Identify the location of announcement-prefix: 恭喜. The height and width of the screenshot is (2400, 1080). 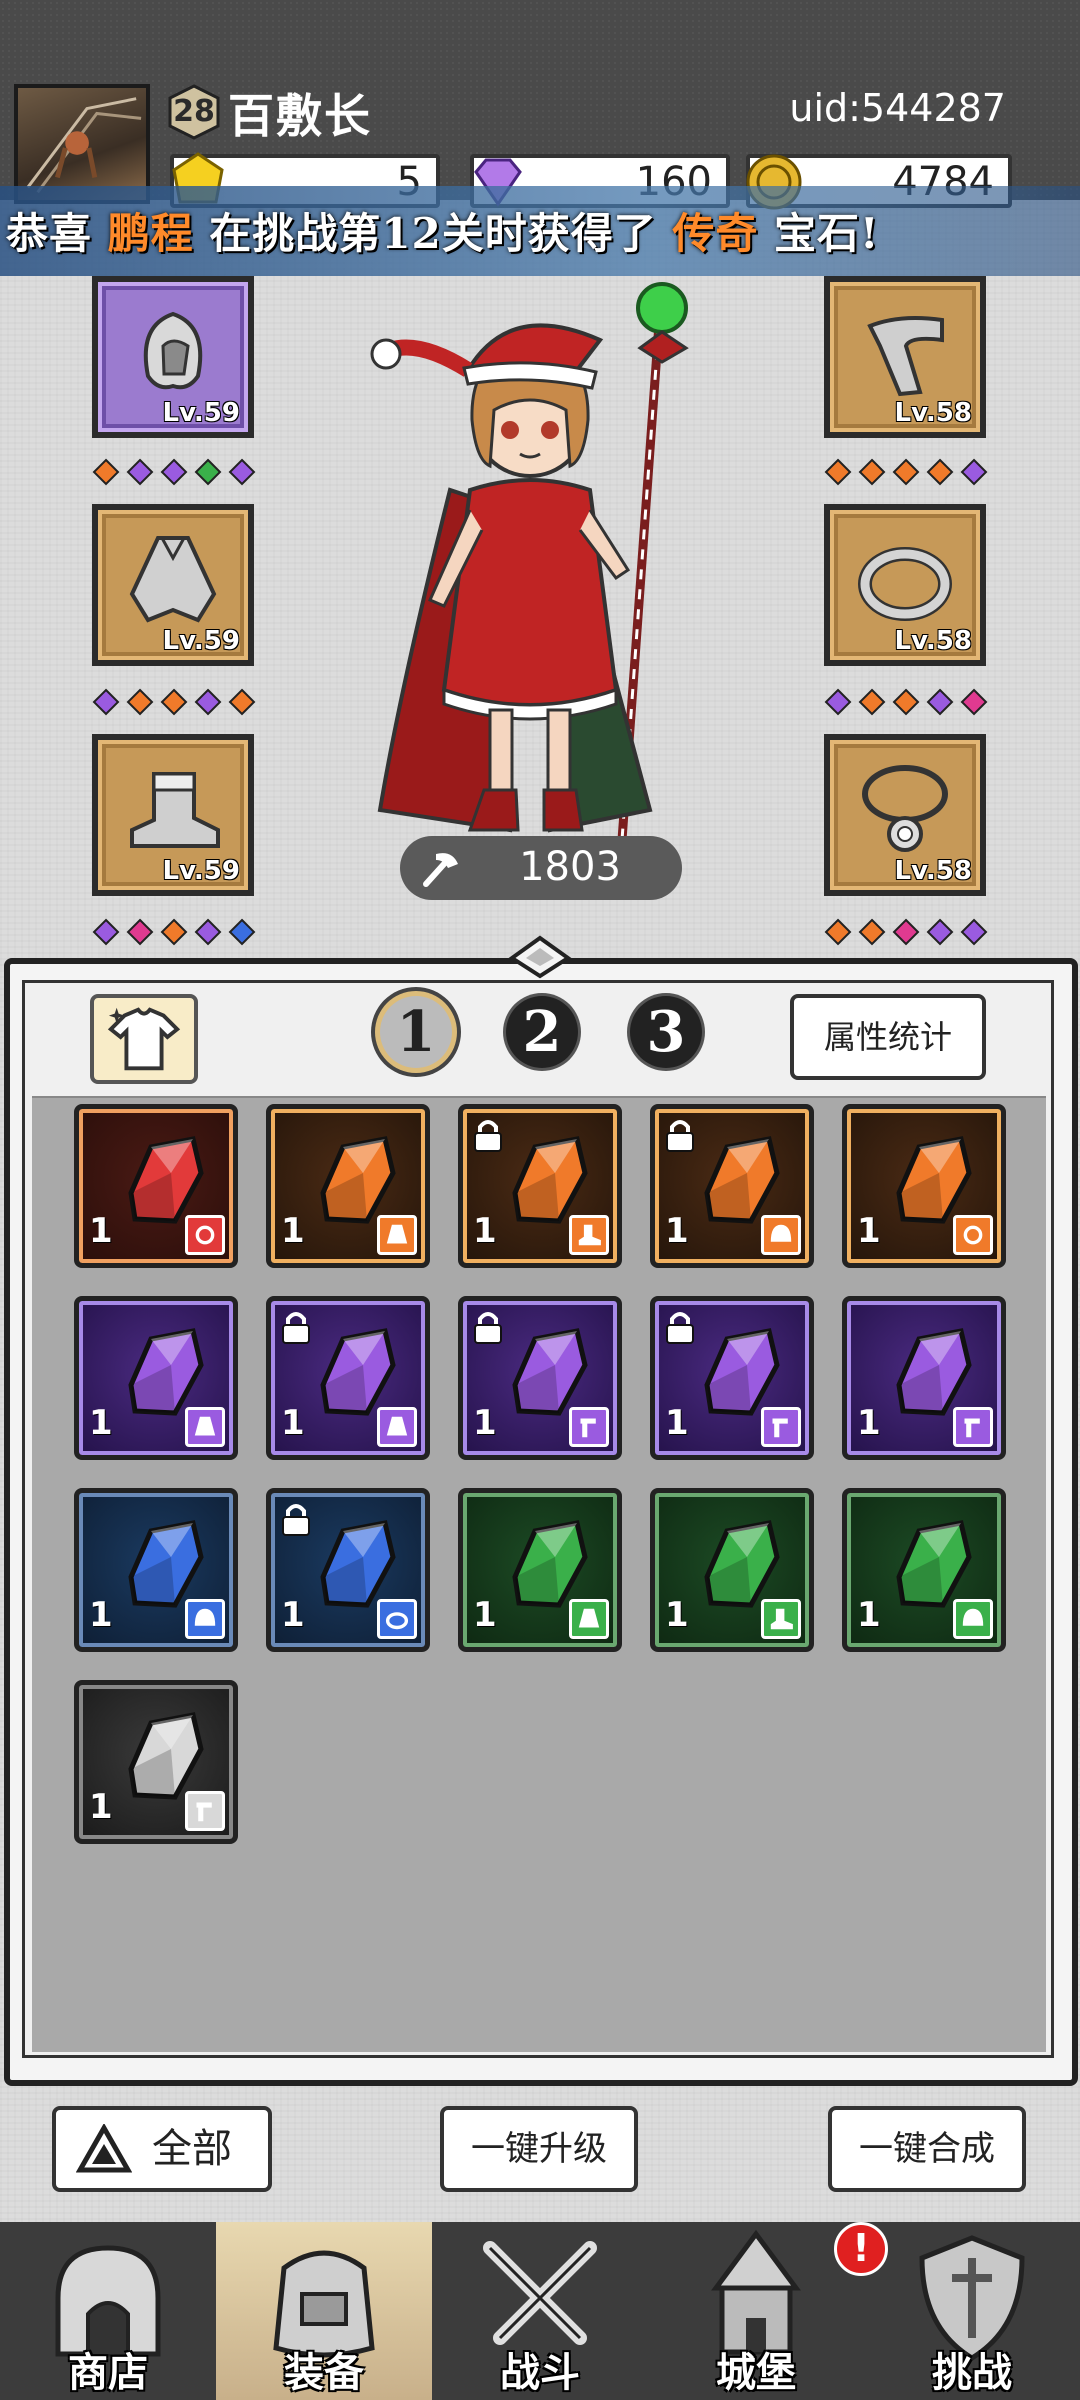
(57, 233).